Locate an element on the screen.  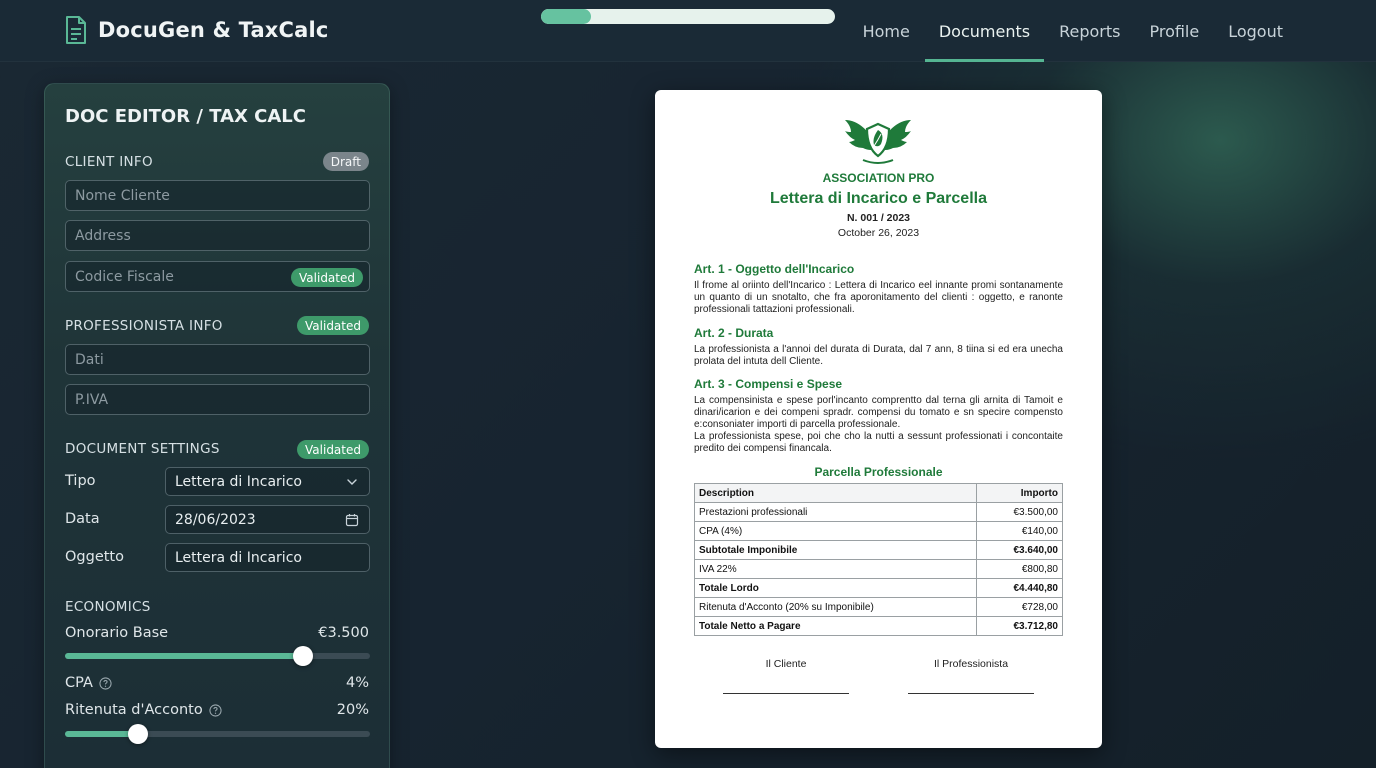
ritenuta-label-text: Ritenuta d'Acconto is located at coordinates (134, 710).